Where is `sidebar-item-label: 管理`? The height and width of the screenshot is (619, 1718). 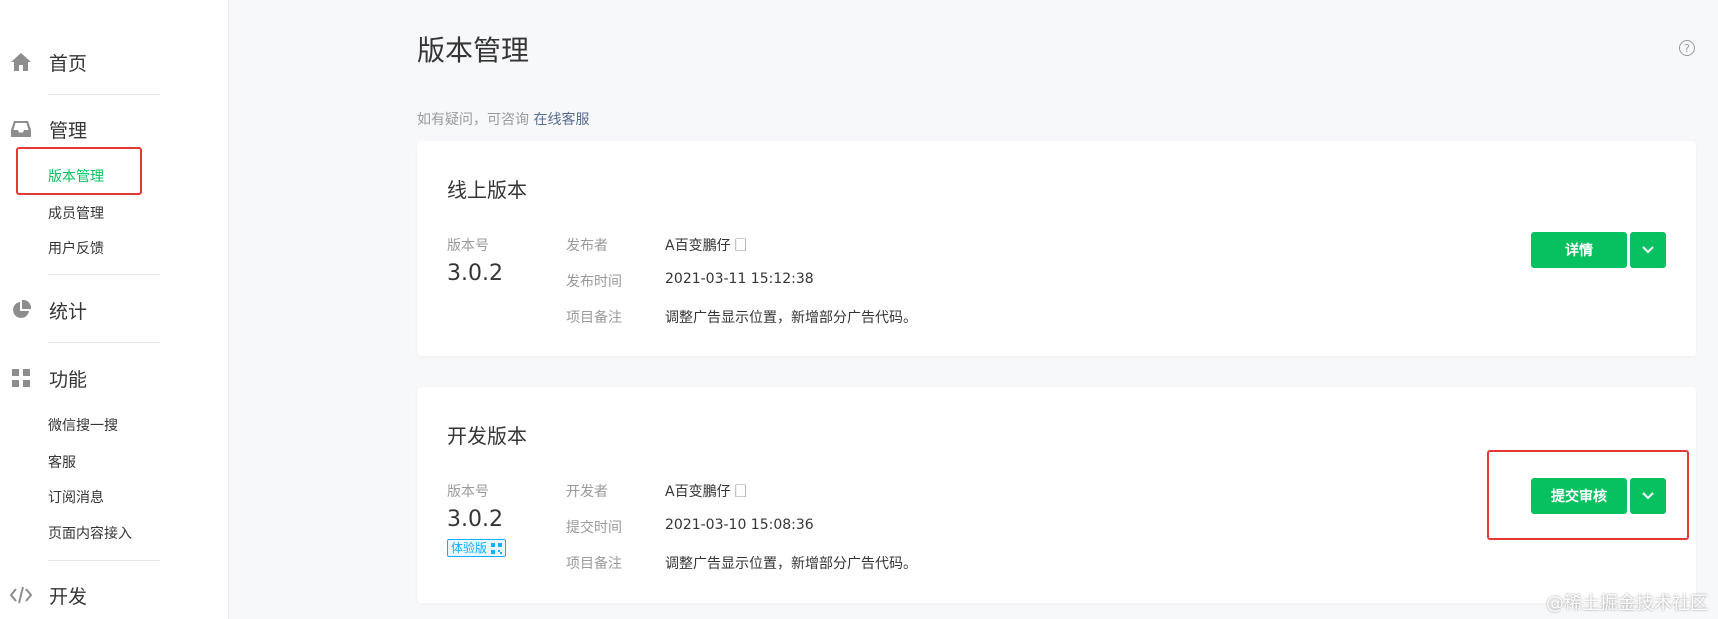
sidebar-item-label: 管理 is located at coordinates (68, 130).